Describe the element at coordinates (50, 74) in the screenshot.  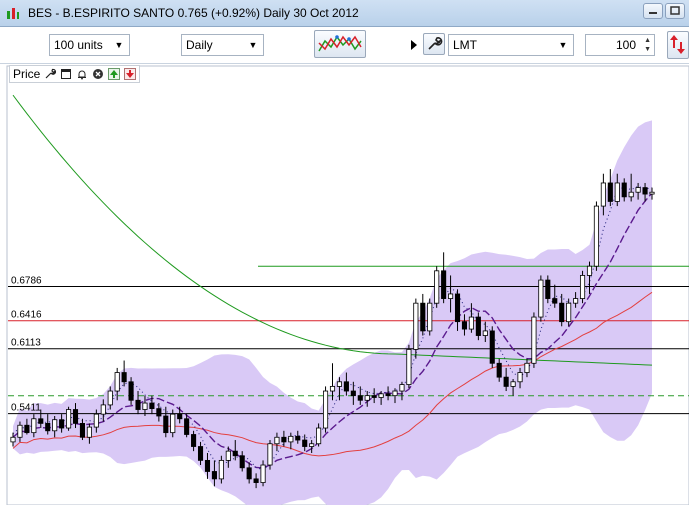
I see `wrench-icon` at that location.